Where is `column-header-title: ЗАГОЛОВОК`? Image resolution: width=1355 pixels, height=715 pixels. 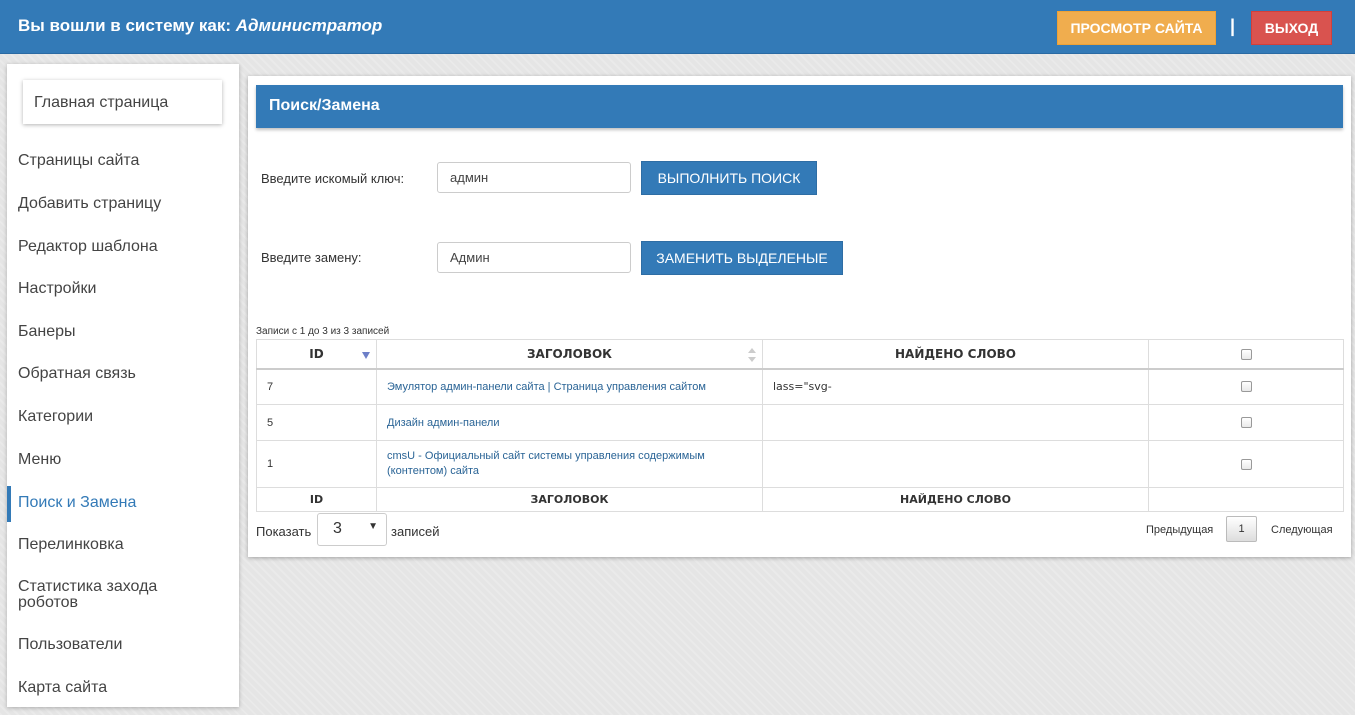
column-header-title: ЗАГОЛОВОК is located at coordinates (569, 354).